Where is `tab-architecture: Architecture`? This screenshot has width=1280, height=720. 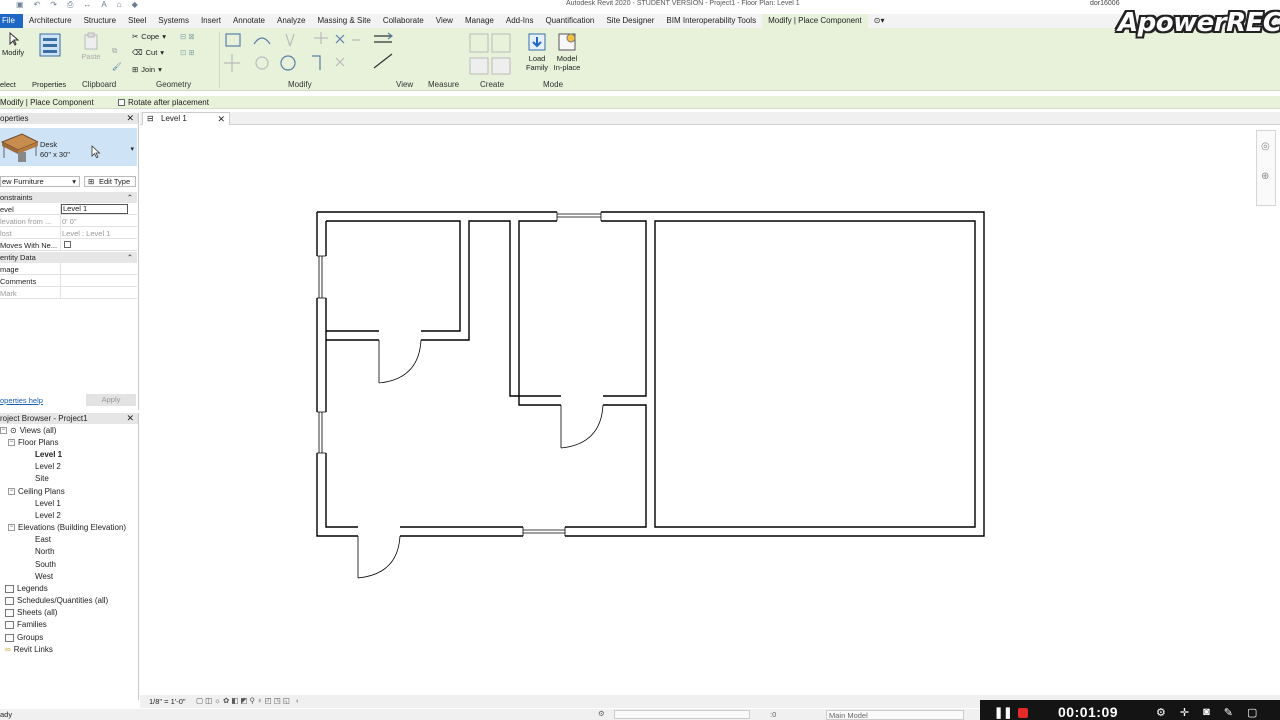 tab-architecture: Architecture is located at coordinates (50, 21).